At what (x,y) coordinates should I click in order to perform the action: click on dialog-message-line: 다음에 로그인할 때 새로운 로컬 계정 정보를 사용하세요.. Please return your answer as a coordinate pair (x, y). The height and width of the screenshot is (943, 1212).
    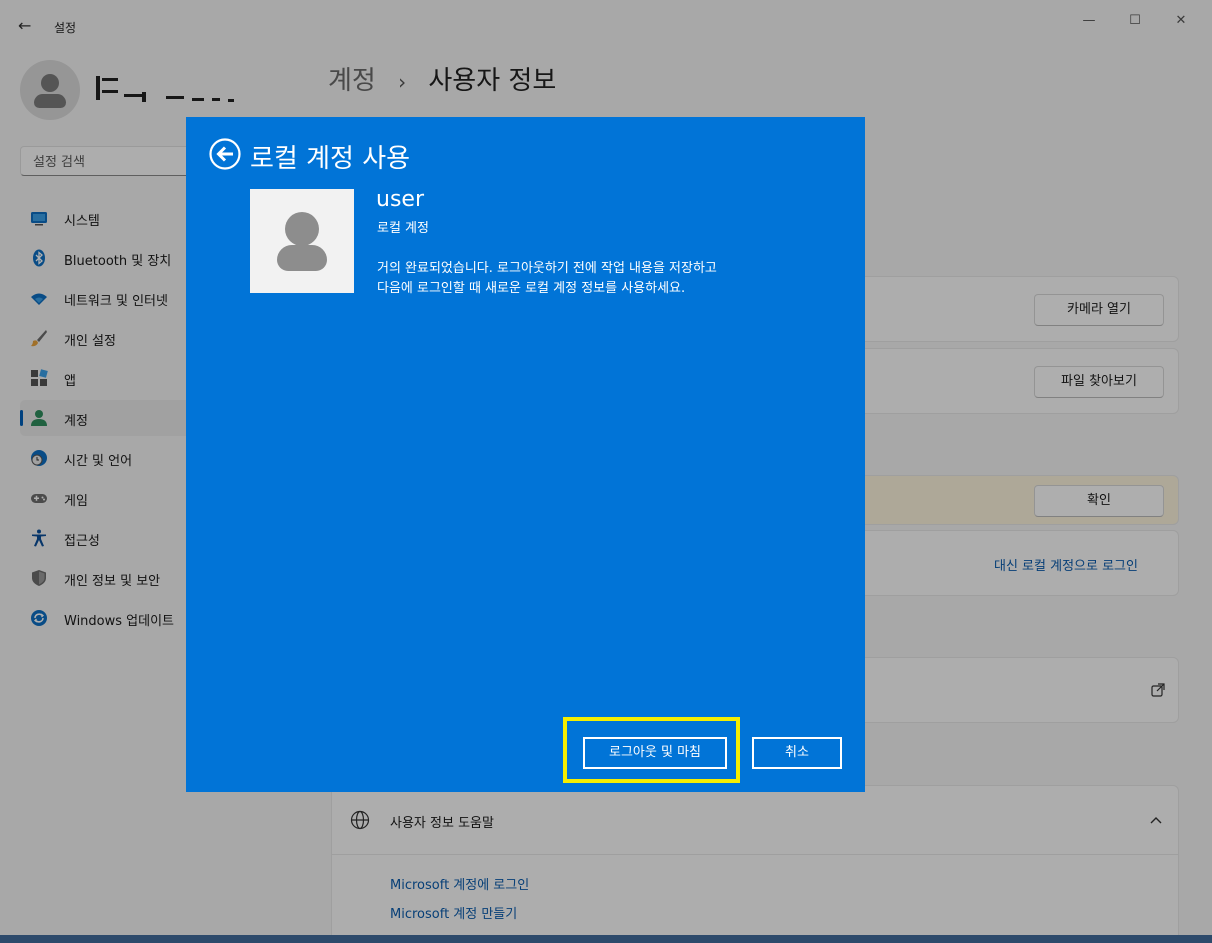
    Looking at the image, I should click on (531, 288).